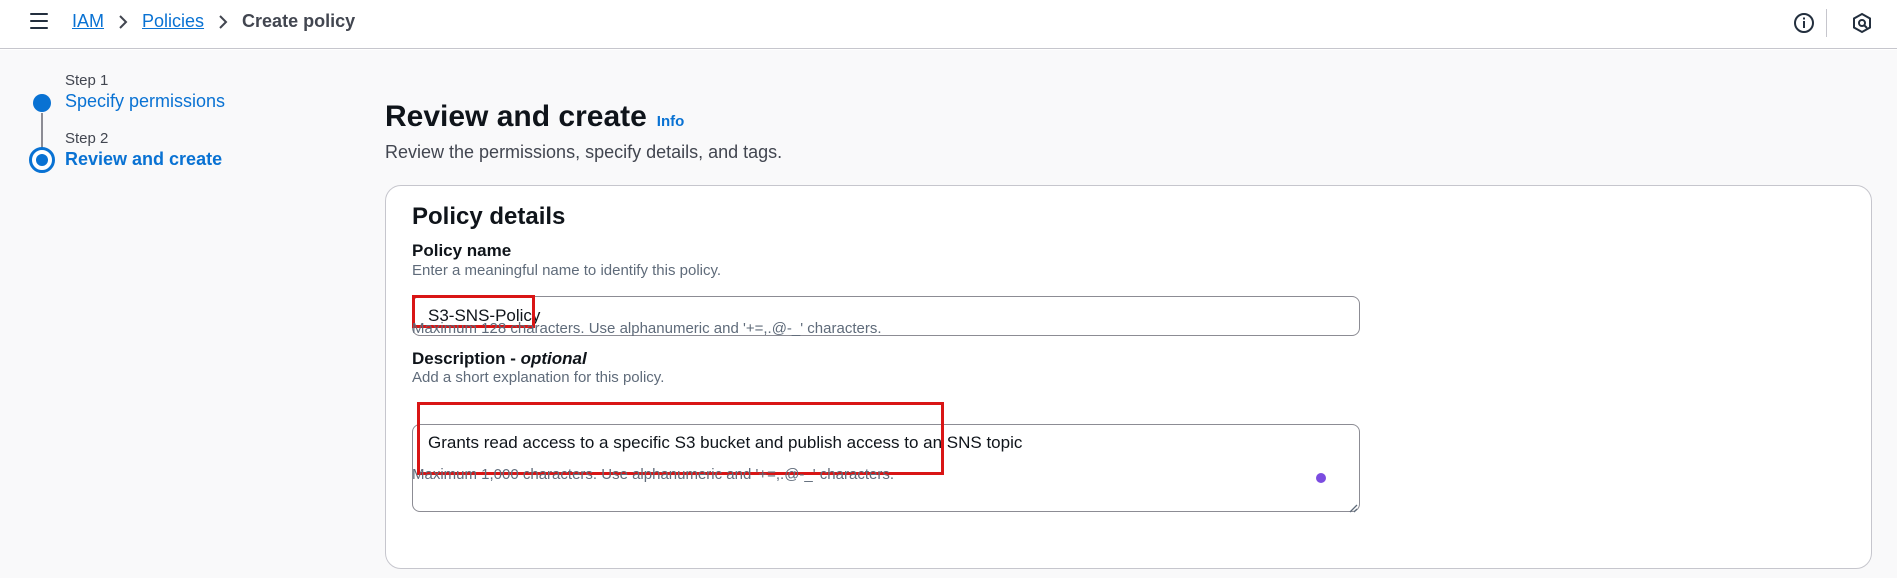 Image resolution: width=1897 pixels, height=578 pixels. What do you see at coordinates (39, 22) in the screenshot?
I see `menu-icon` at bounding box center [39, 22].